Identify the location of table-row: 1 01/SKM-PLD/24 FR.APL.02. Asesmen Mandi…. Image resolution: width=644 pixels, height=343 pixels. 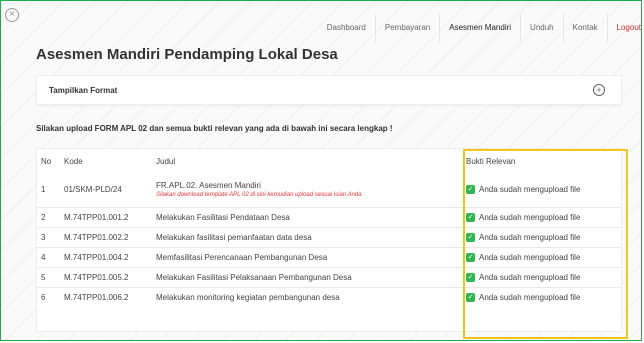
(329, 190).